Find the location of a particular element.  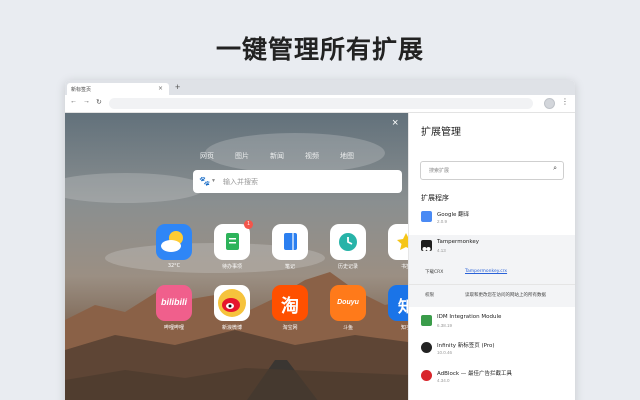

bilibili-icon: bilibili is located at coordinates (174, 303).